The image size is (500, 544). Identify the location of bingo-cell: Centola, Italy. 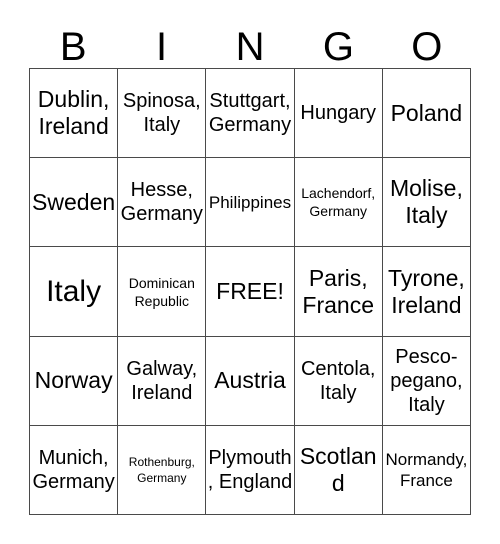
(338, 381).